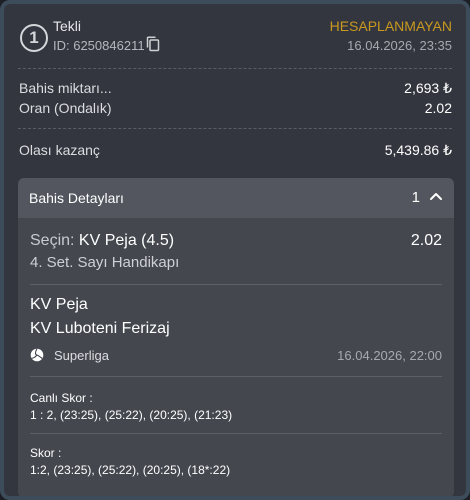  What do you see at coordinates (65, 108) in the screenshot?
I see `odds-label: Oran (Ondalık)` at bounding box center [65, 108].